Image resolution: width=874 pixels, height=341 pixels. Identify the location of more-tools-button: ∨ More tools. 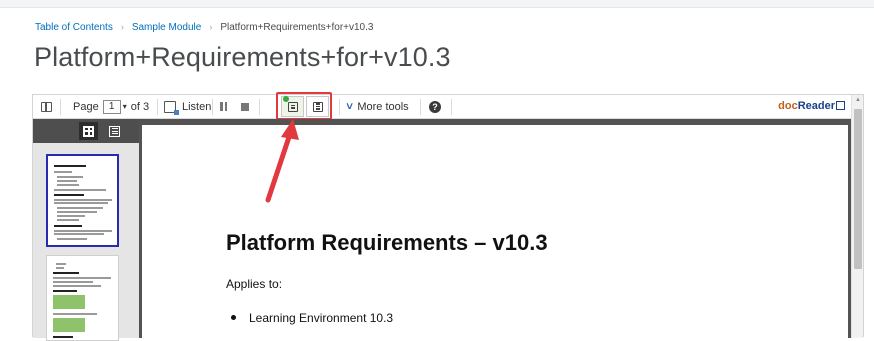
(376, 106).